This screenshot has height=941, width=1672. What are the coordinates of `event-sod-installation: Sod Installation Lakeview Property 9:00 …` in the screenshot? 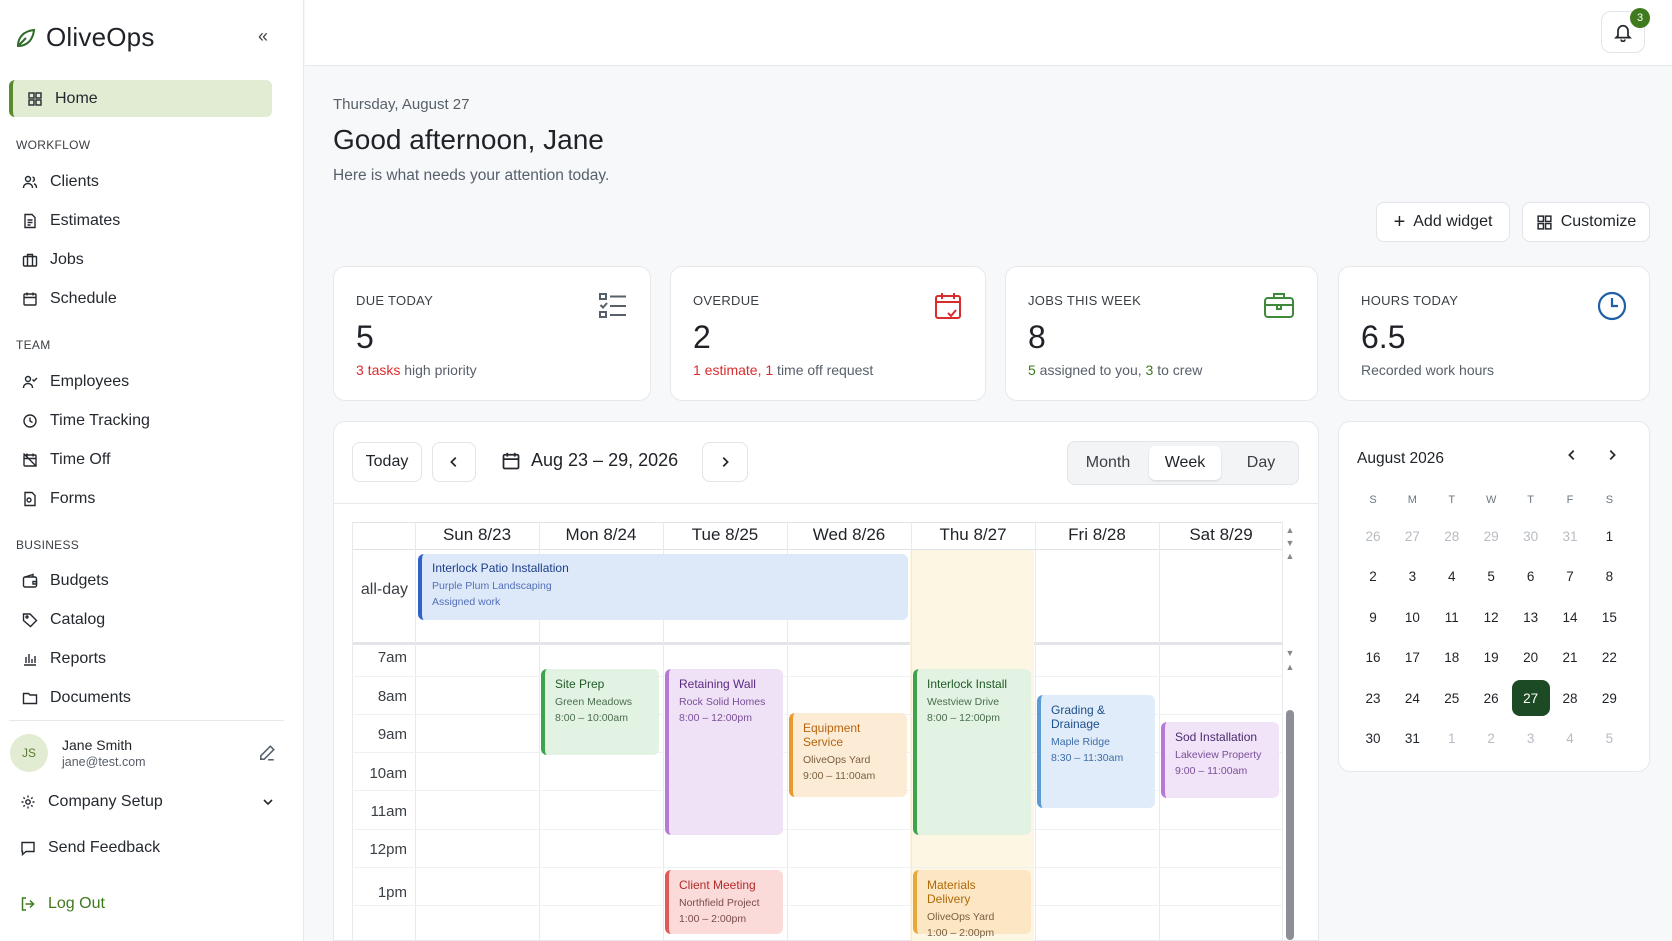 It's located at (1220, 760).